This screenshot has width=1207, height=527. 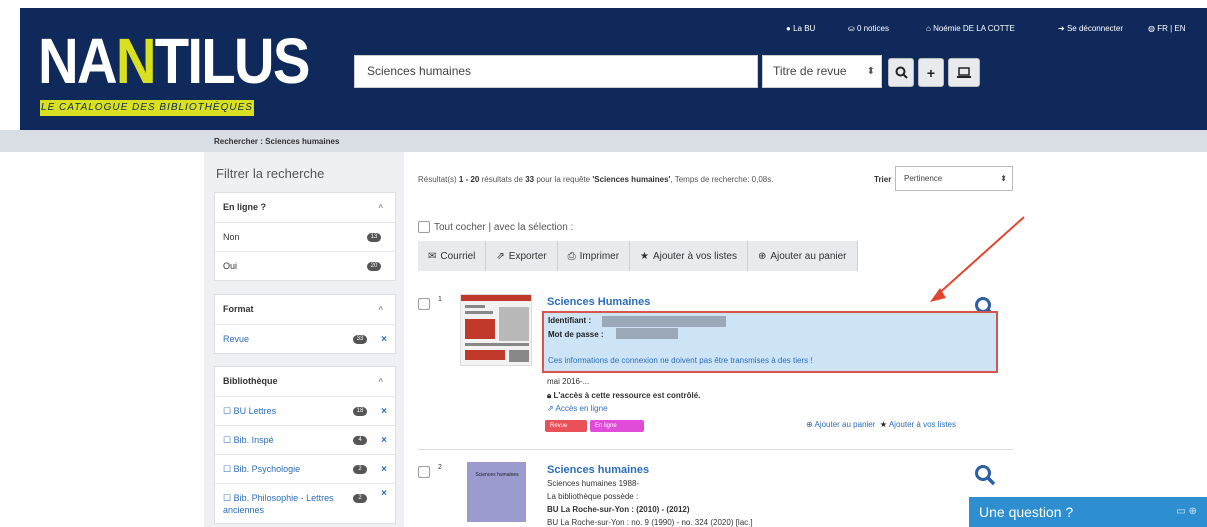 I want to click on facet-item-label: Non, so click(x=231, y=237).